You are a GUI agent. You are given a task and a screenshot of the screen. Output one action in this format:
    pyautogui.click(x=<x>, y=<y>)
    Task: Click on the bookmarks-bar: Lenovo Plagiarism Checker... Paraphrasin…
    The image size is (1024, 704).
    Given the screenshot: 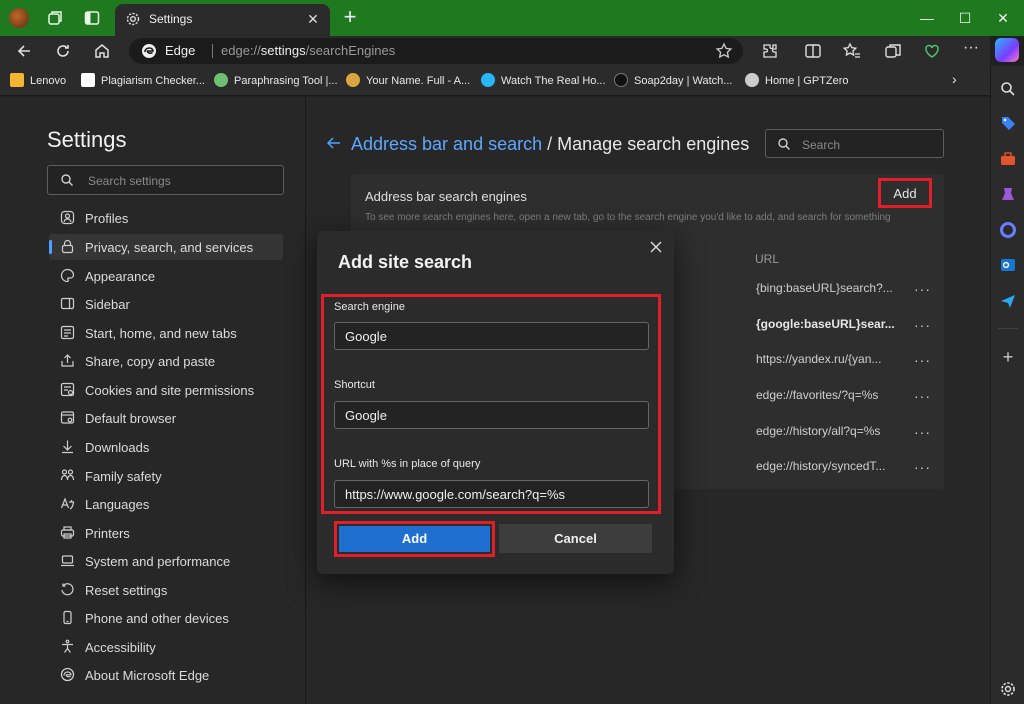 What is the action you would take?
    pyautogui.click(x=495, y=81)
    